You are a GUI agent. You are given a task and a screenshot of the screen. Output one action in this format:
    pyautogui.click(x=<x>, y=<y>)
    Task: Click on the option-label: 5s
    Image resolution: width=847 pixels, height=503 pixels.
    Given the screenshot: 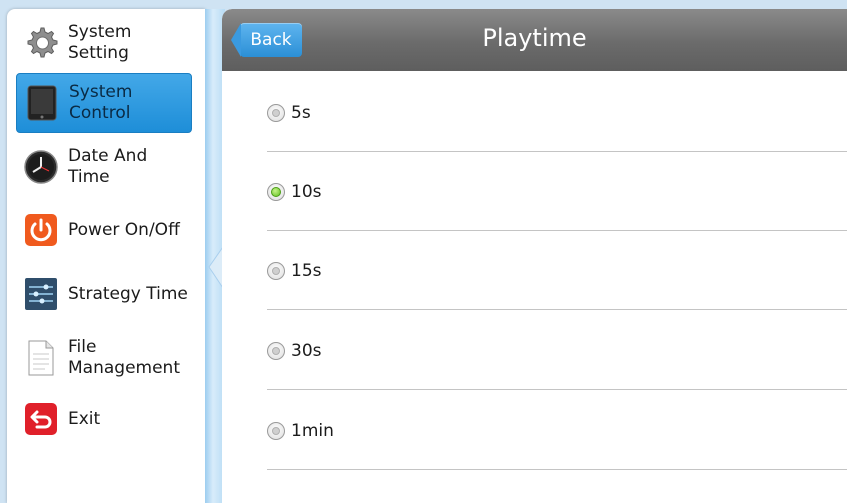 What is the action you would take?
    pyautogui.click(x=301, y=112)
    